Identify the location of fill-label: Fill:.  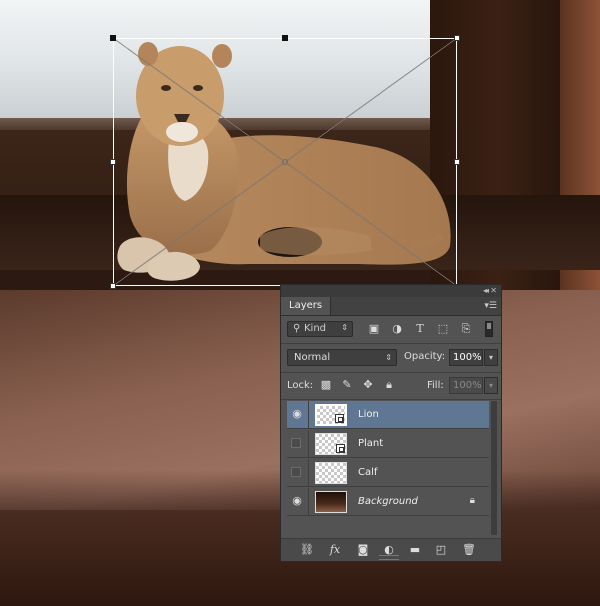
(435, 385).